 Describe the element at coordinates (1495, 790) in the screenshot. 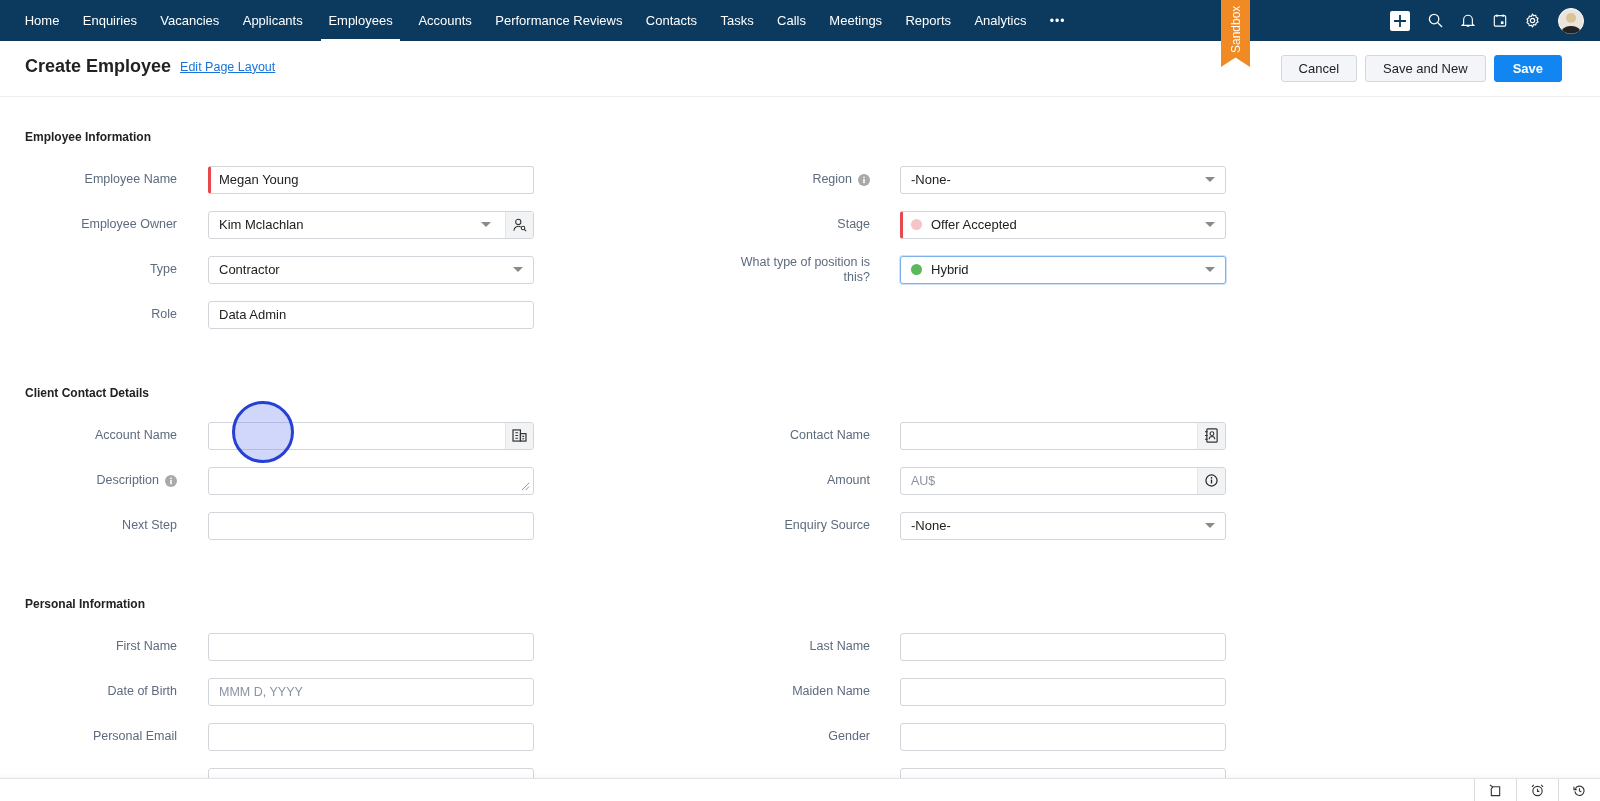

I see `undo-box-icon` at that location.